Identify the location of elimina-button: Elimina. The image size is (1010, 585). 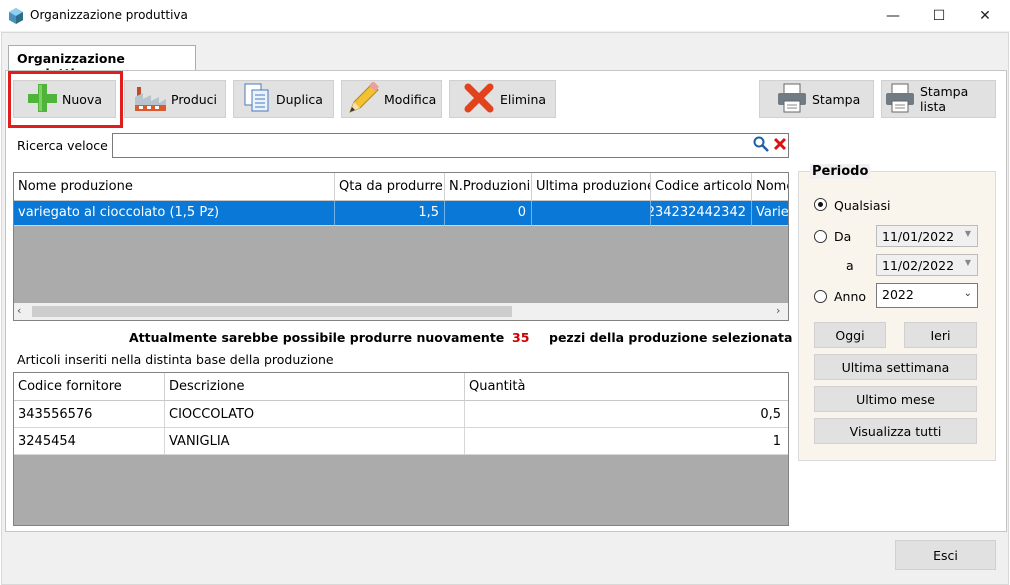
(502, 99).